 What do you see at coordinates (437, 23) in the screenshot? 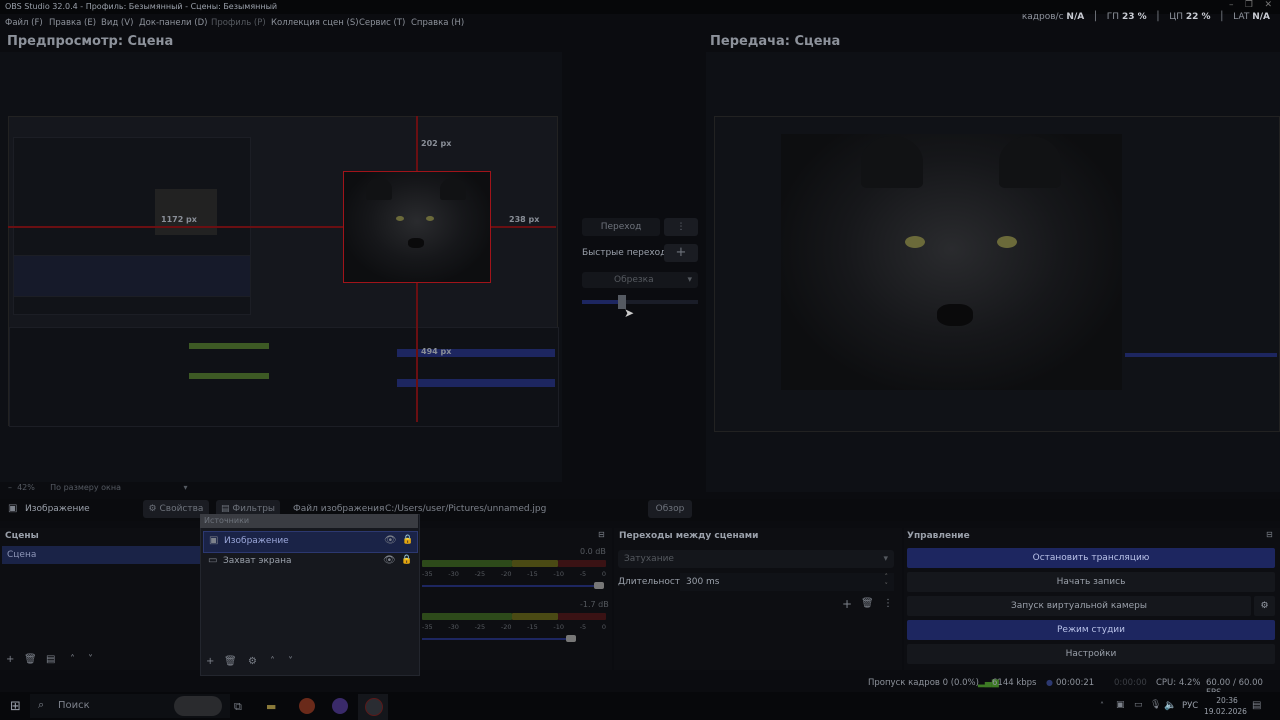
I see `menu-help: Справка (H)` at bounding box center [437, 23].